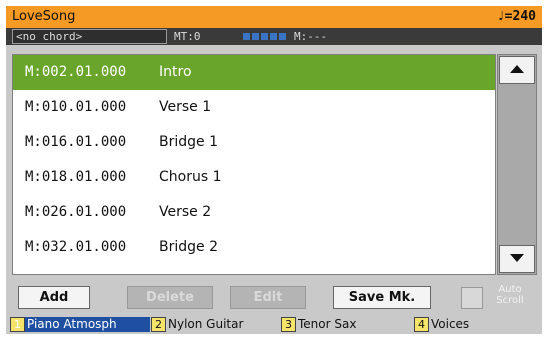 The width and height of the screenshot is (547, 339). I want to click on action-buttons: Add Delete Edit Save Mk. Auto Scroll, so click(274, 298).